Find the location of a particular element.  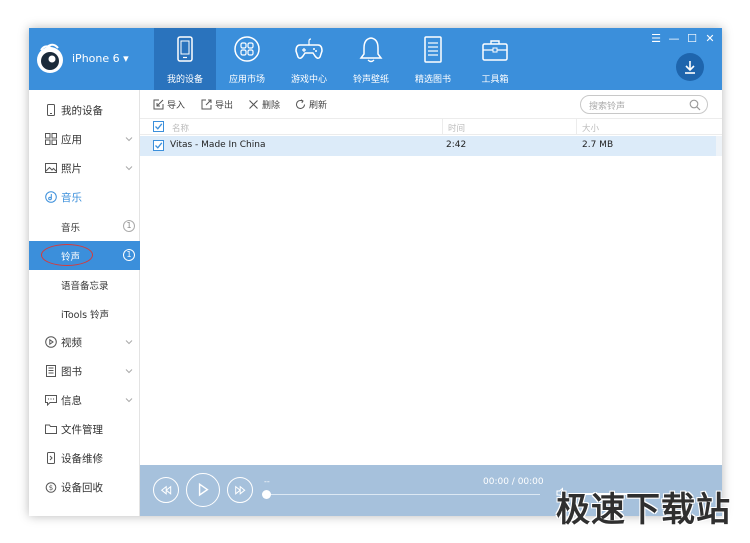

main-nav: 我的设备 应用市场 游戏中心 铃声壁纸 精选图书 工具箱 is located at coordinates (340, 59).